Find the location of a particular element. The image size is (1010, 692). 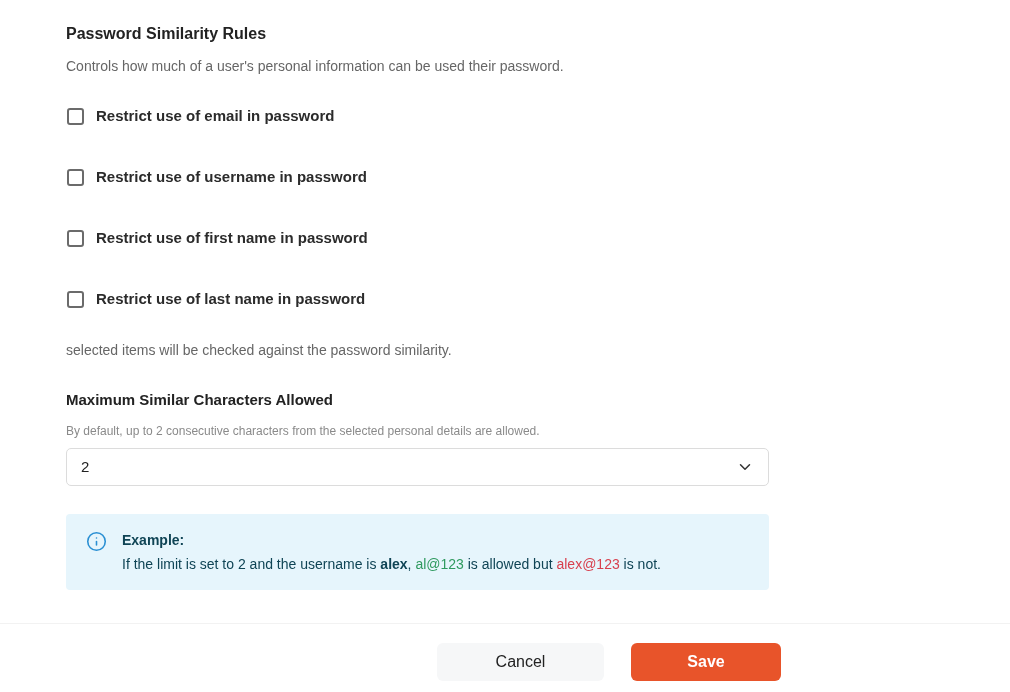

field-hint: By default, up to 2 consecutive characters from the selected personal details are allowed. is located at coordinates (303, 431).